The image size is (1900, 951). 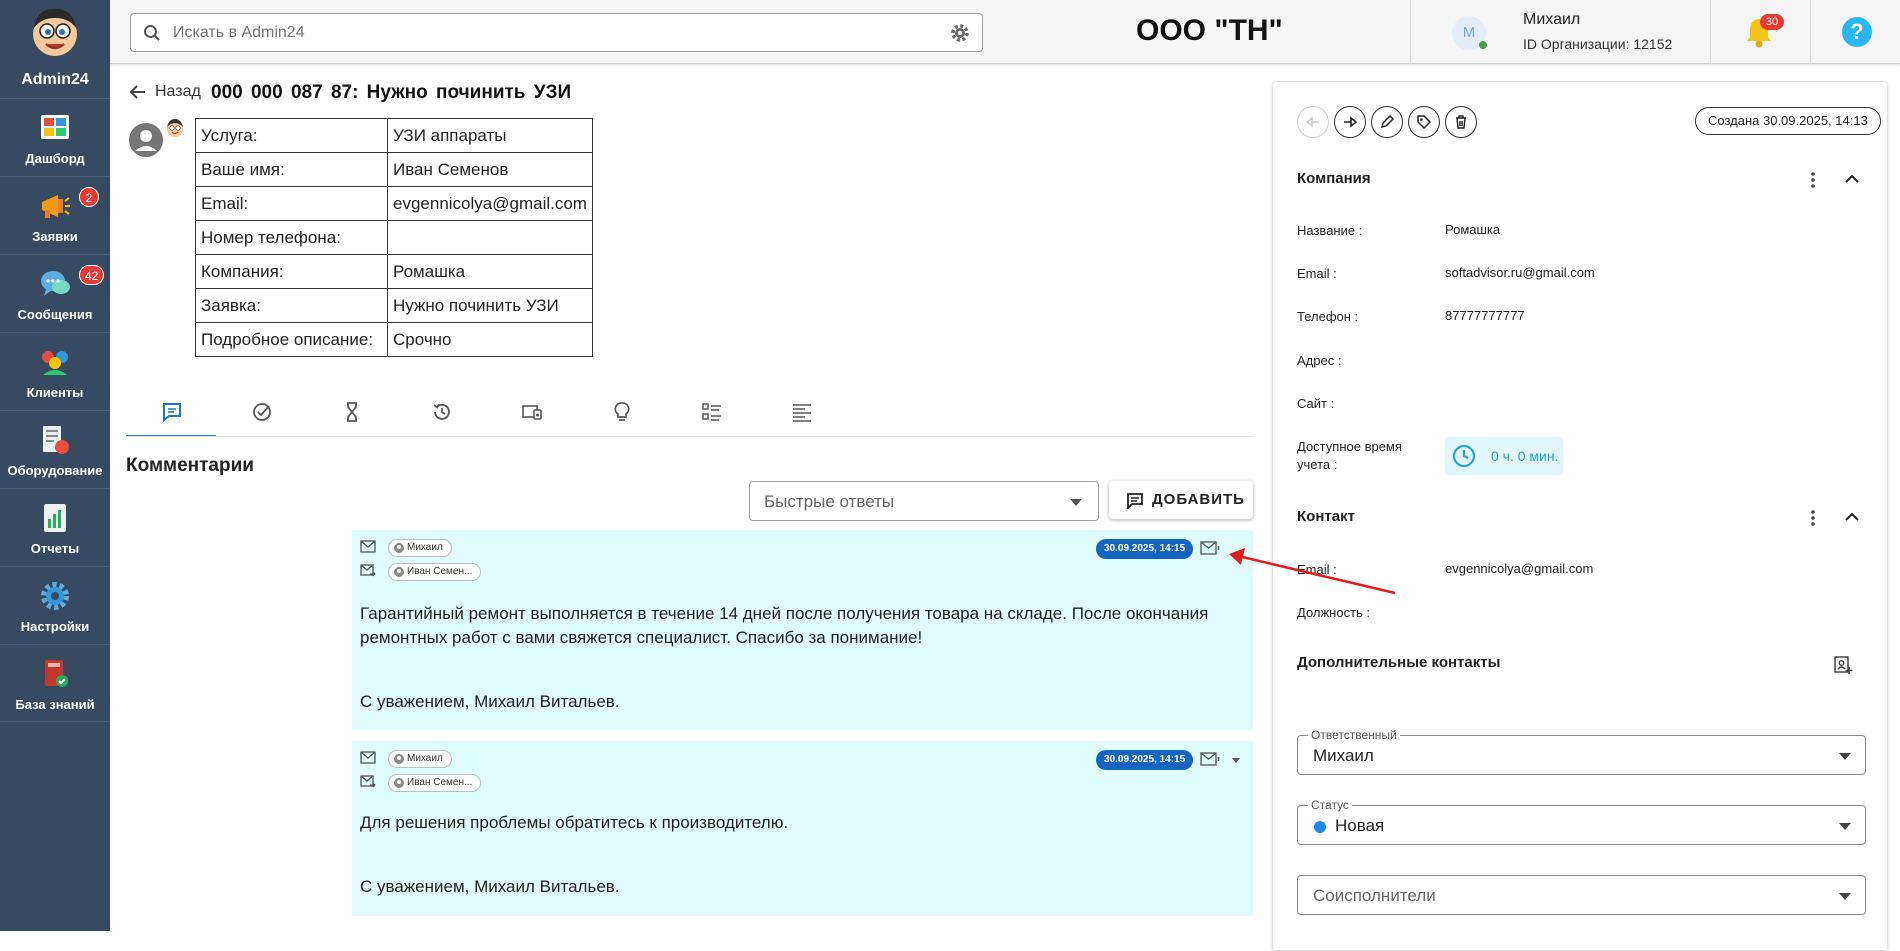 I want to click on sidebar-item-requests: 2 Заявки, so click(x=55, y=215).